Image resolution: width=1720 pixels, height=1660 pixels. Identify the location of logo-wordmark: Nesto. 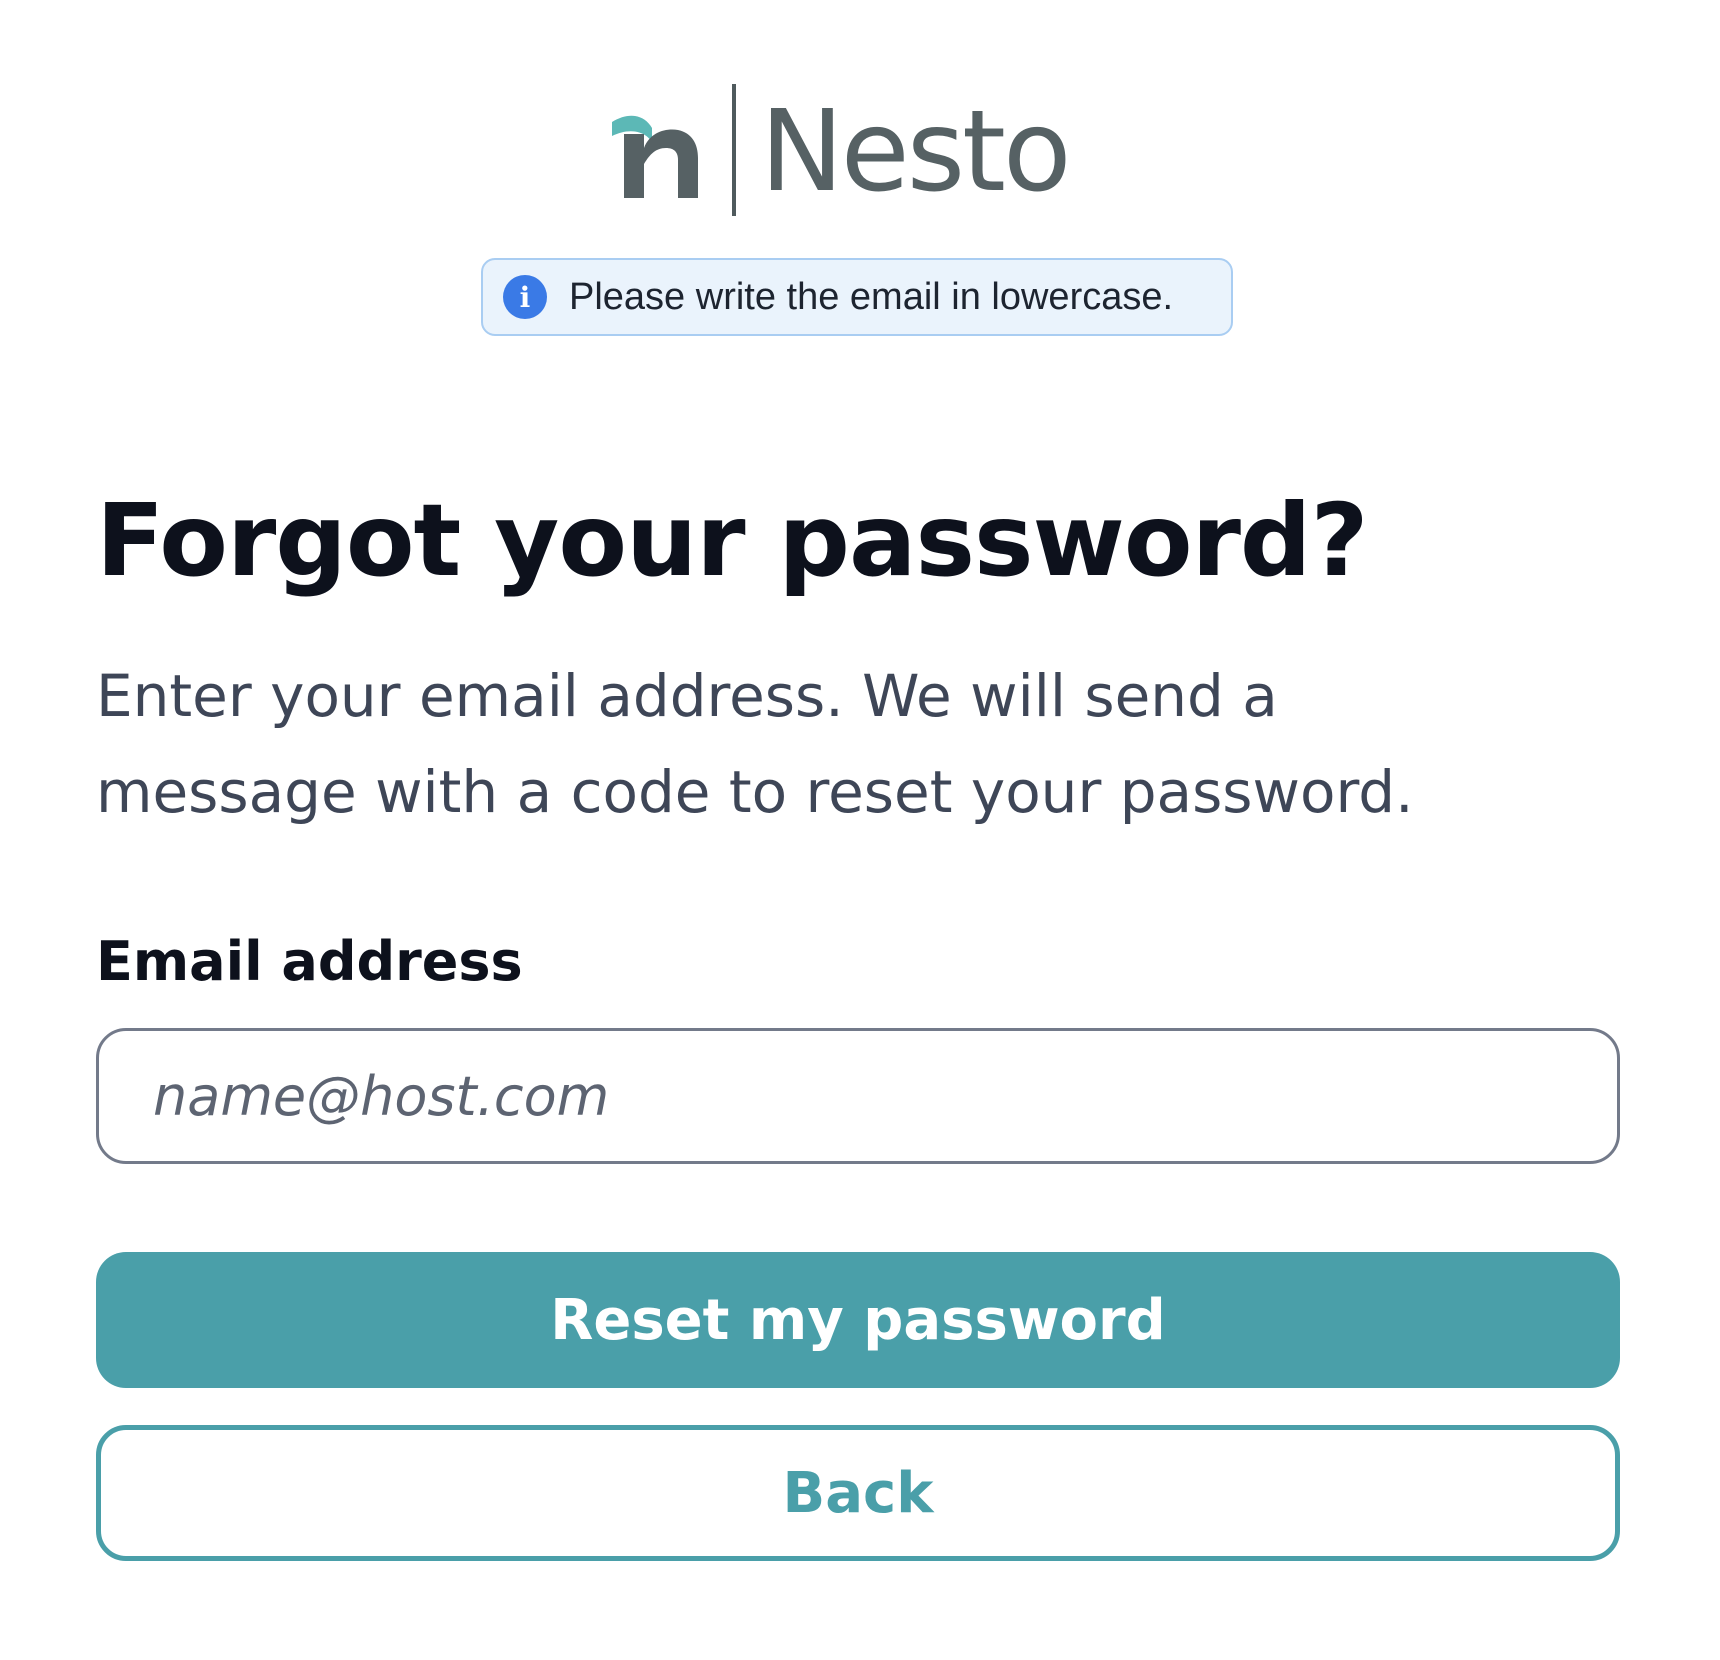
(915, 152).